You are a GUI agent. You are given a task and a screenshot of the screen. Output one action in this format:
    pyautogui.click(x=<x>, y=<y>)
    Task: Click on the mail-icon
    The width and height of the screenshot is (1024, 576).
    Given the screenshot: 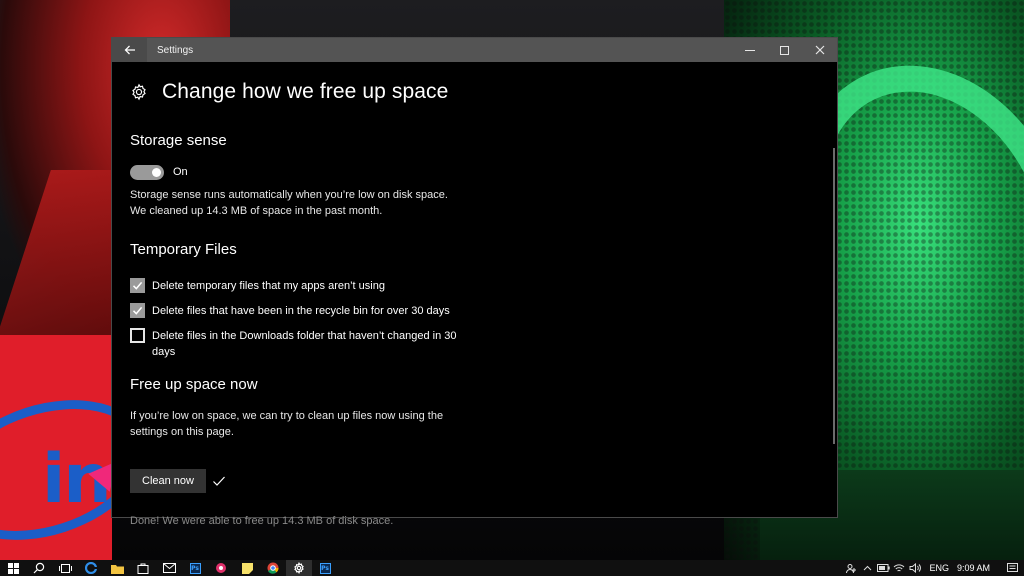 What is the action you would take?
    pyautogui.click(x=169, y=568)
    